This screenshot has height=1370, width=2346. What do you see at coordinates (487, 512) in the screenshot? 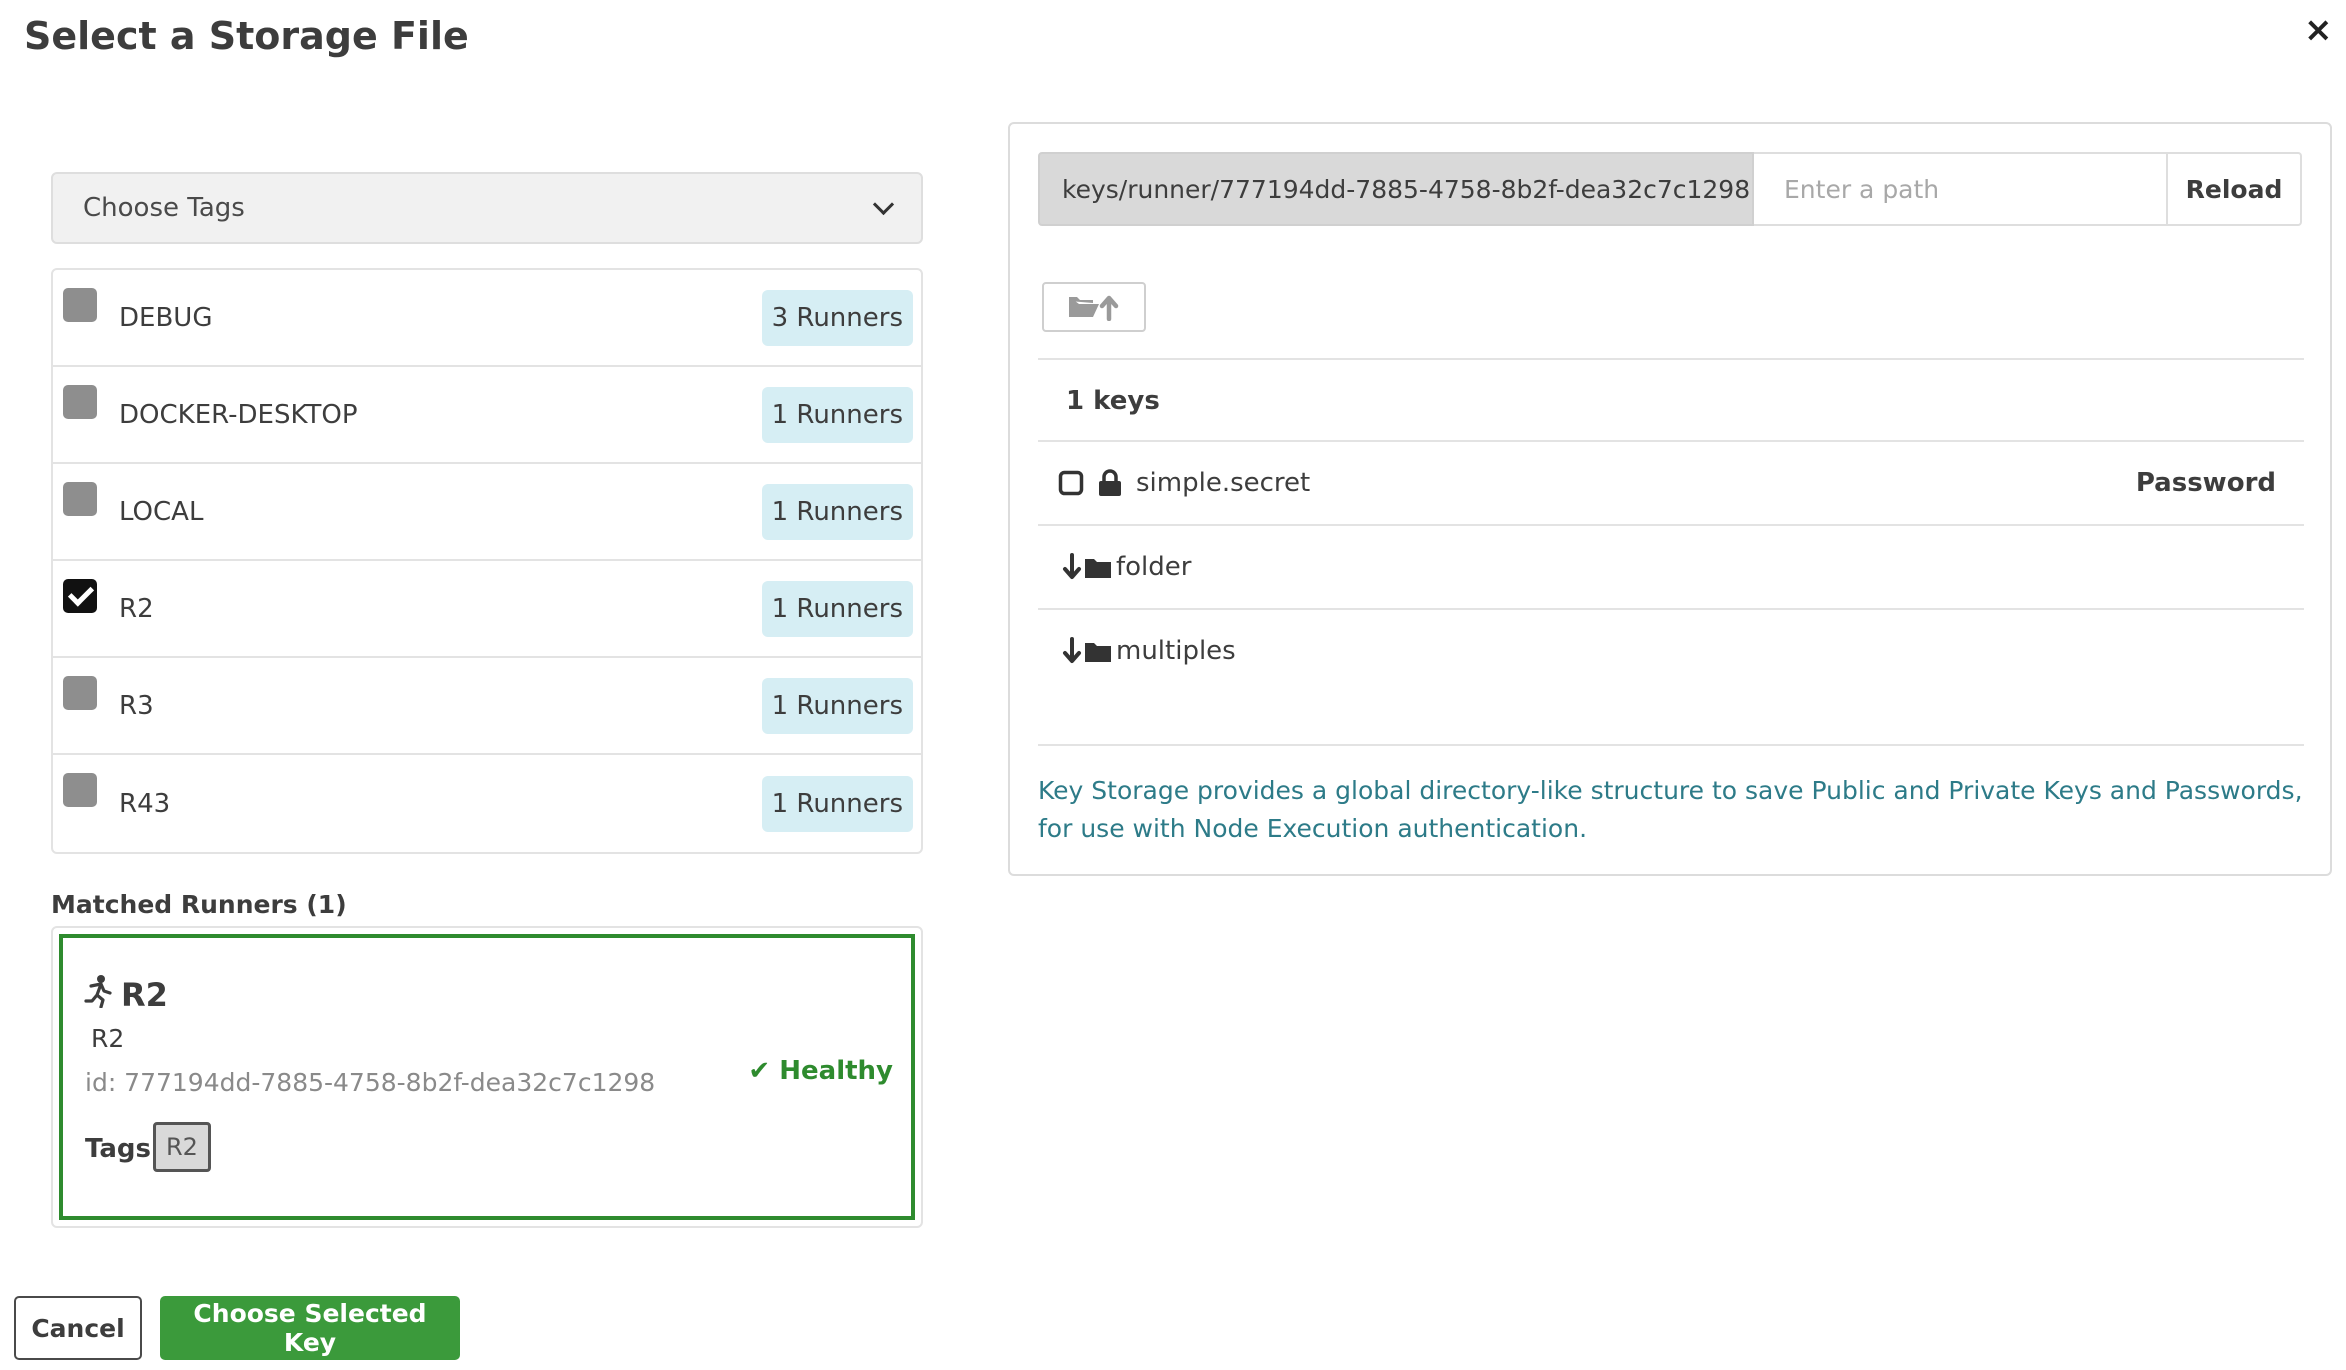
I see `tag-row-local: LOCAL 1 Runners` at bounding box center [487, 512].